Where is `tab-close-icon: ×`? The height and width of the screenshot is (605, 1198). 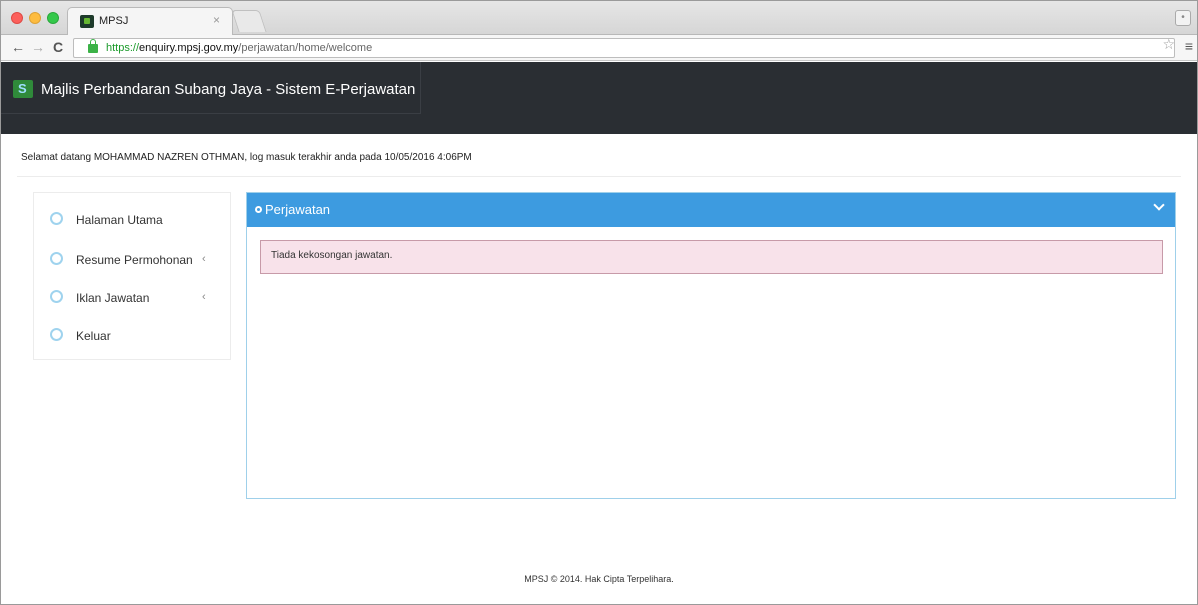 tab-close-icon: × is located at coordinates (216, 20).